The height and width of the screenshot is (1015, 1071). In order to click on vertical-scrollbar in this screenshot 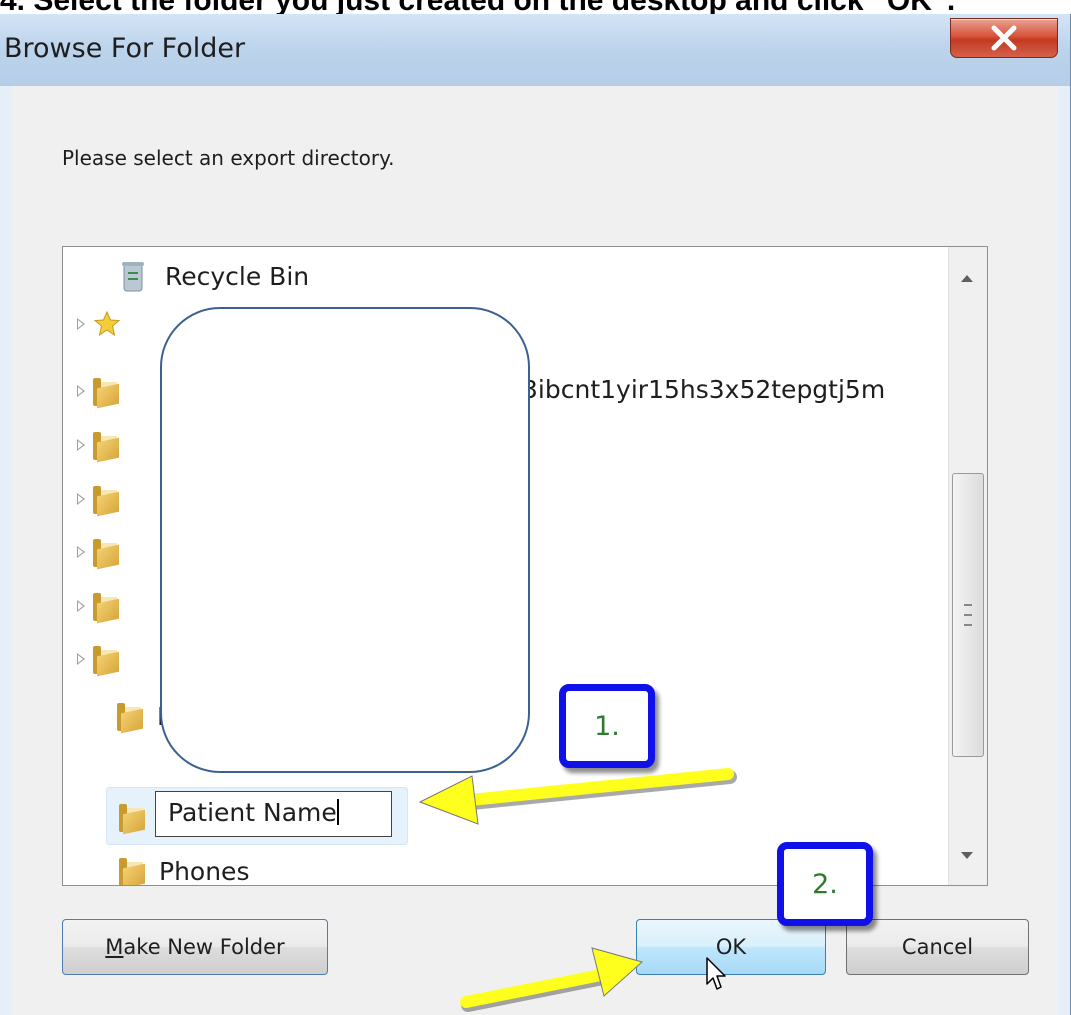, I will do `click(967, 566)`.